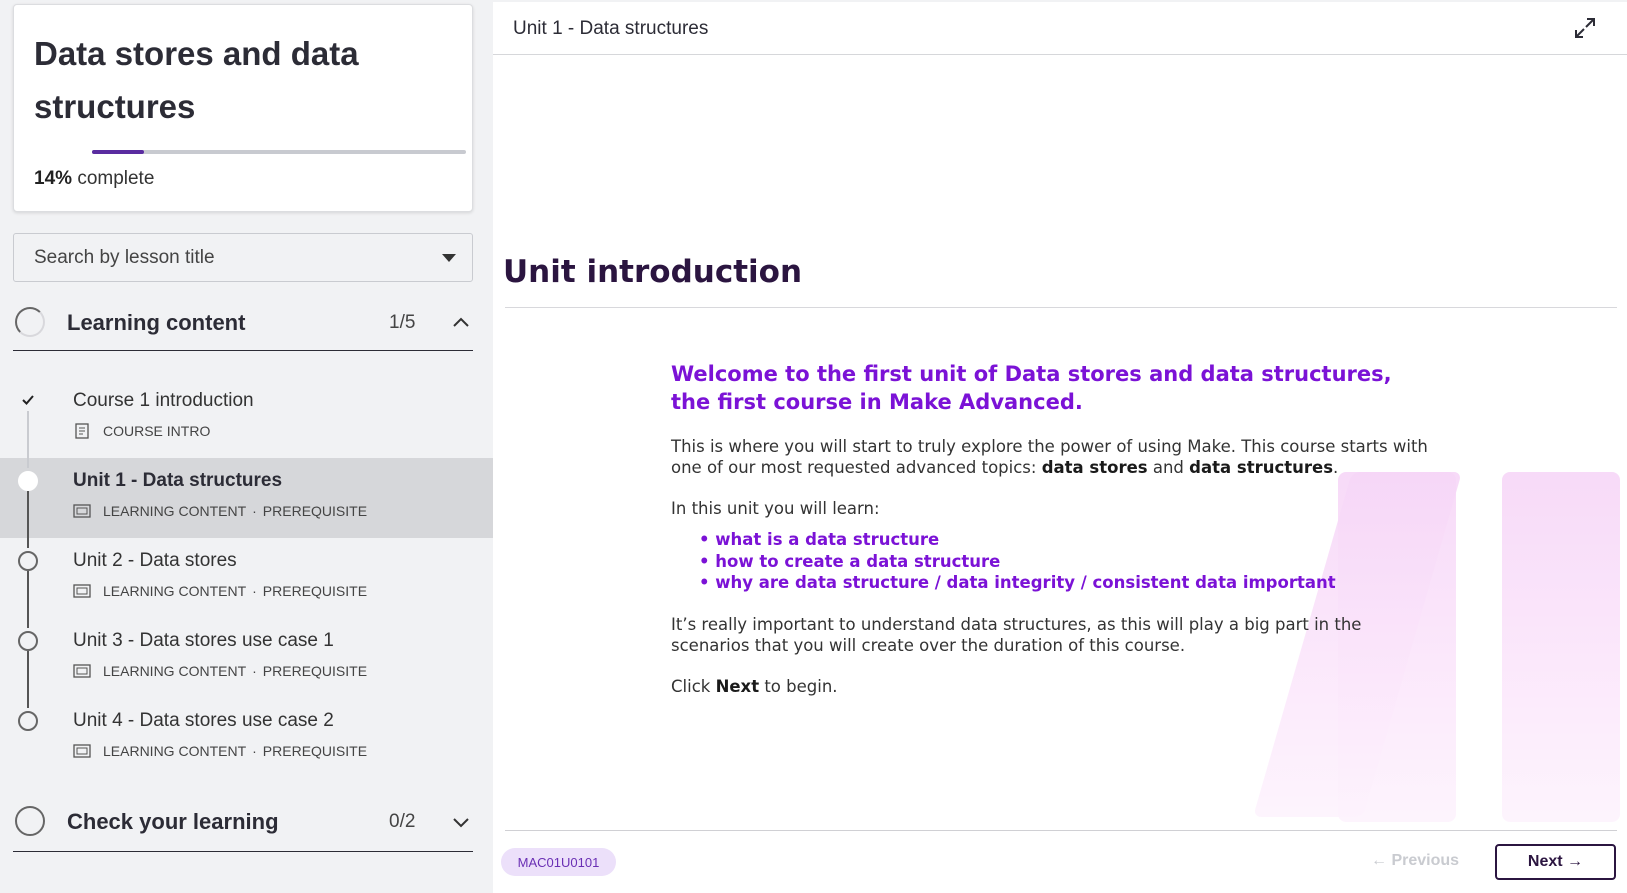  What do you see at coordinates (82, 431) in the screenshot?
I see `document-icon` at bounding box center [82, 431].